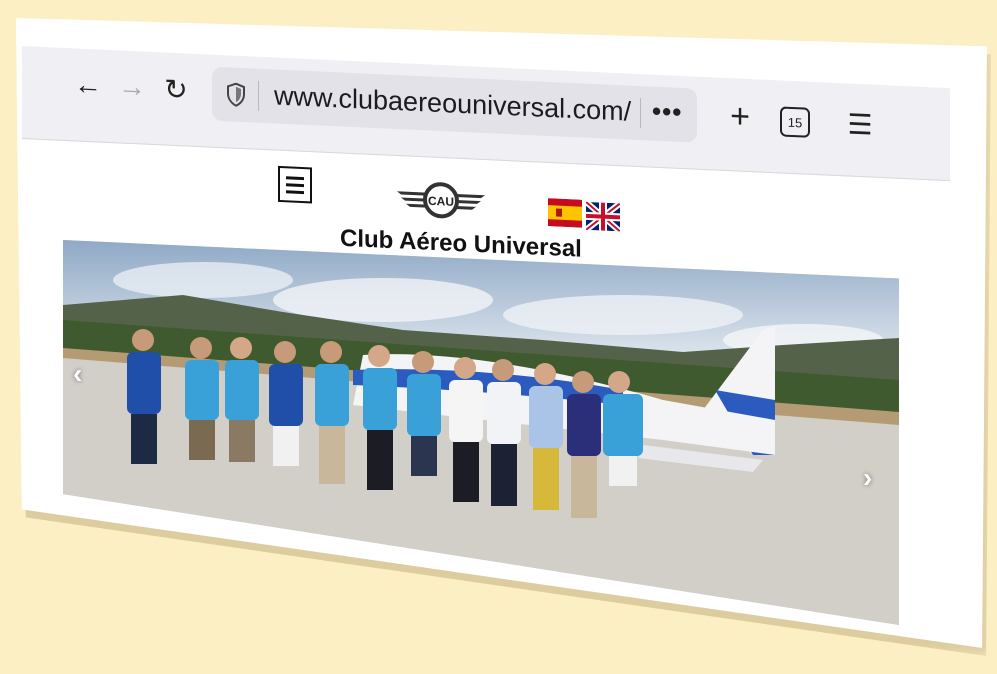 This screenshot has width=997, height=674. Describe the element at coordinates (258, 95) in the screenshot. I see `url-separator` at that location.